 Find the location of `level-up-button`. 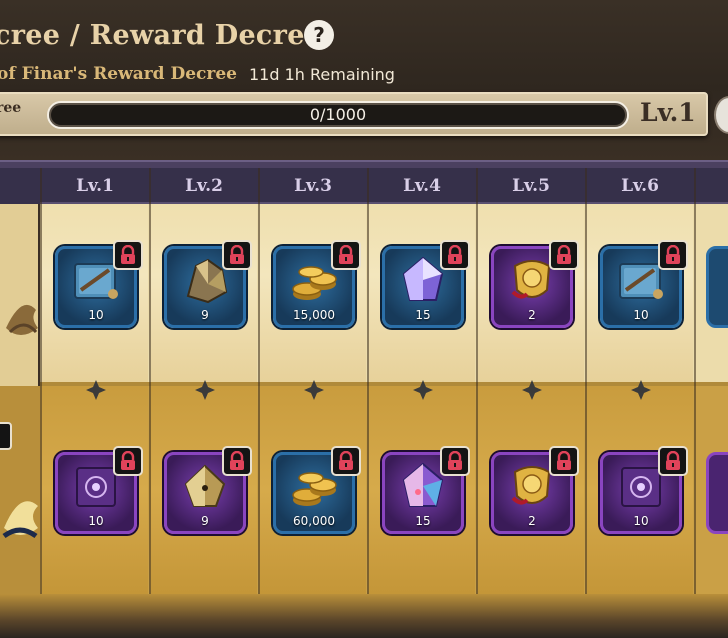

level-up-button is located at coordinates (721, 115).